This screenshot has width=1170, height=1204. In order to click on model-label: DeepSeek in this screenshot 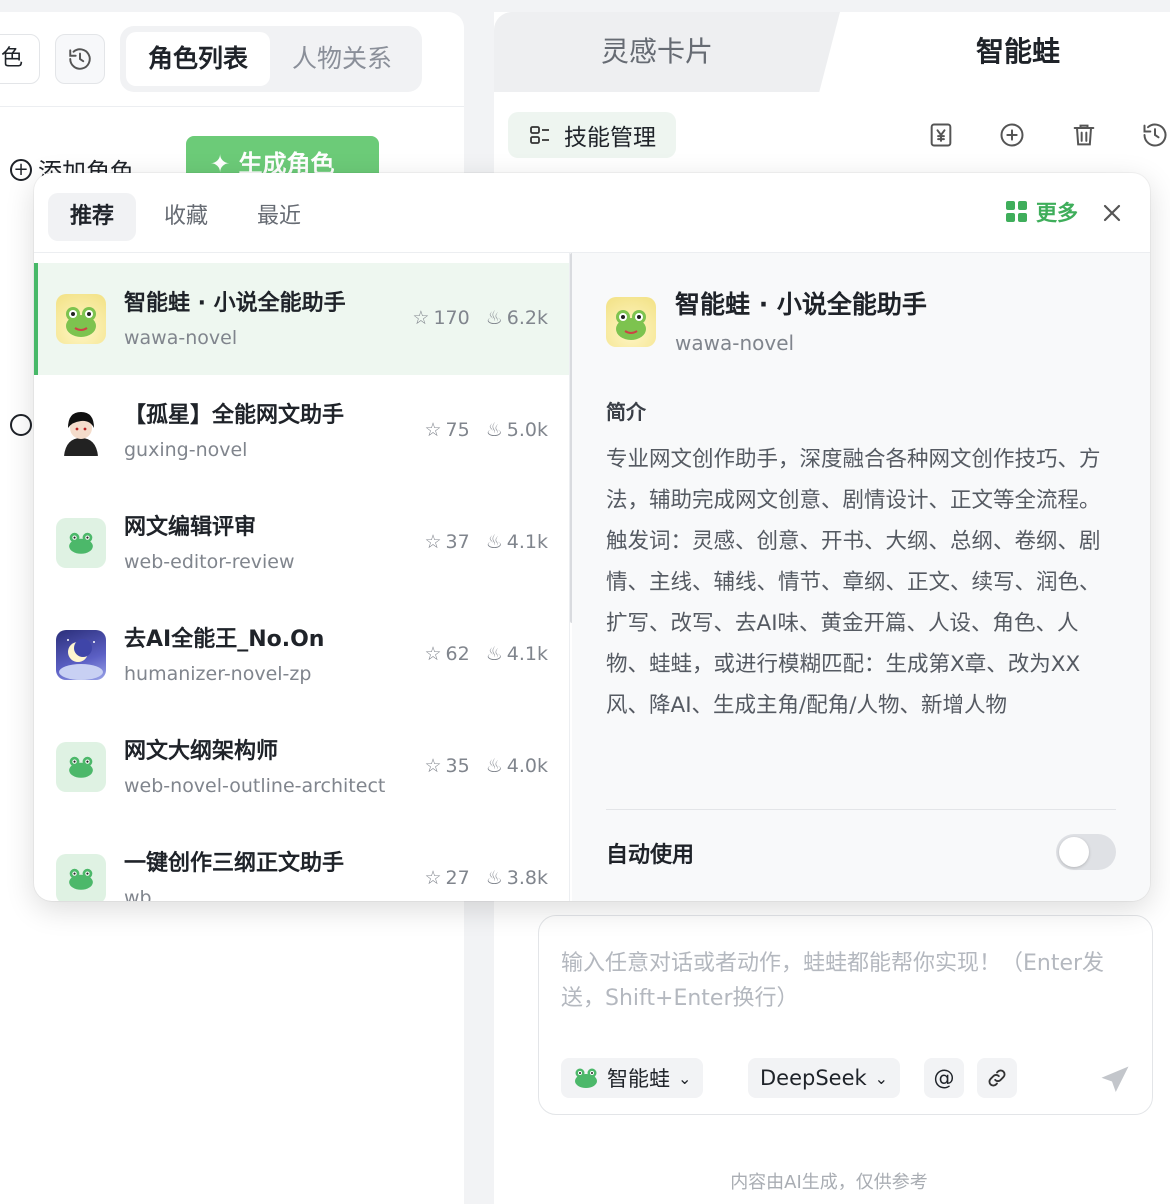, I will do `click(813, 1078)`.